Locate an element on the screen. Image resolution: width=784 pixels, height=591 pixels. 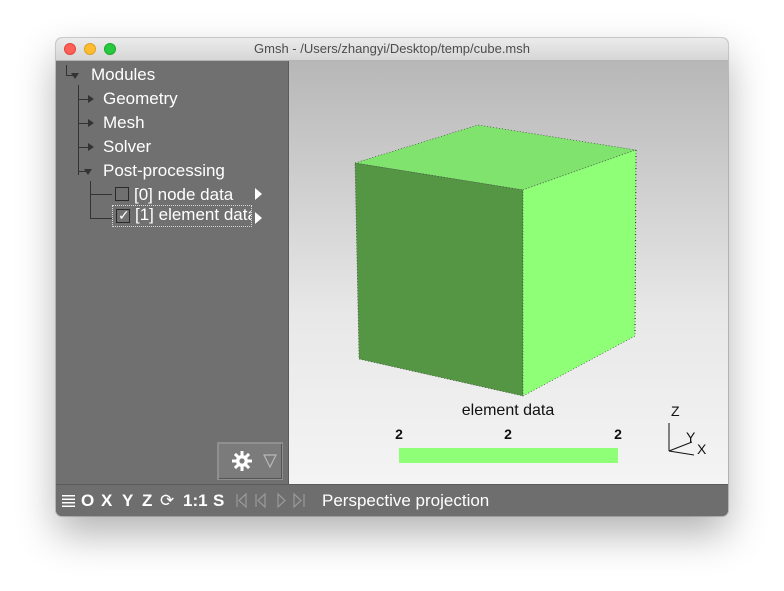
previous-step-icon is located at coordinates (260, 500).